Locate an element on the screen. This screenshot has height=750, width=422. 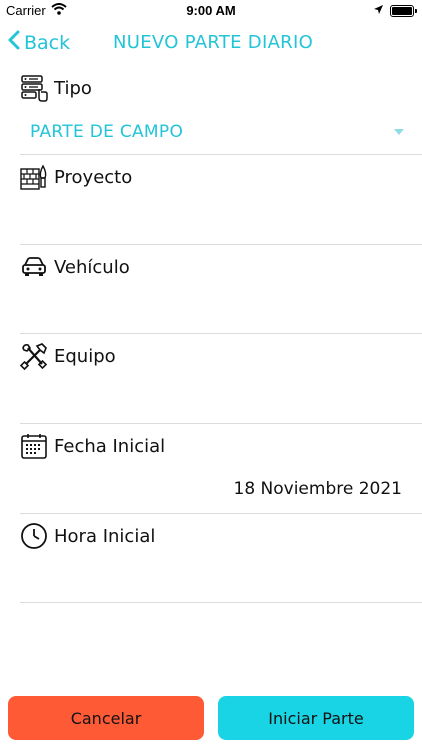
back-button: Back is located at coordinates (39, 42).